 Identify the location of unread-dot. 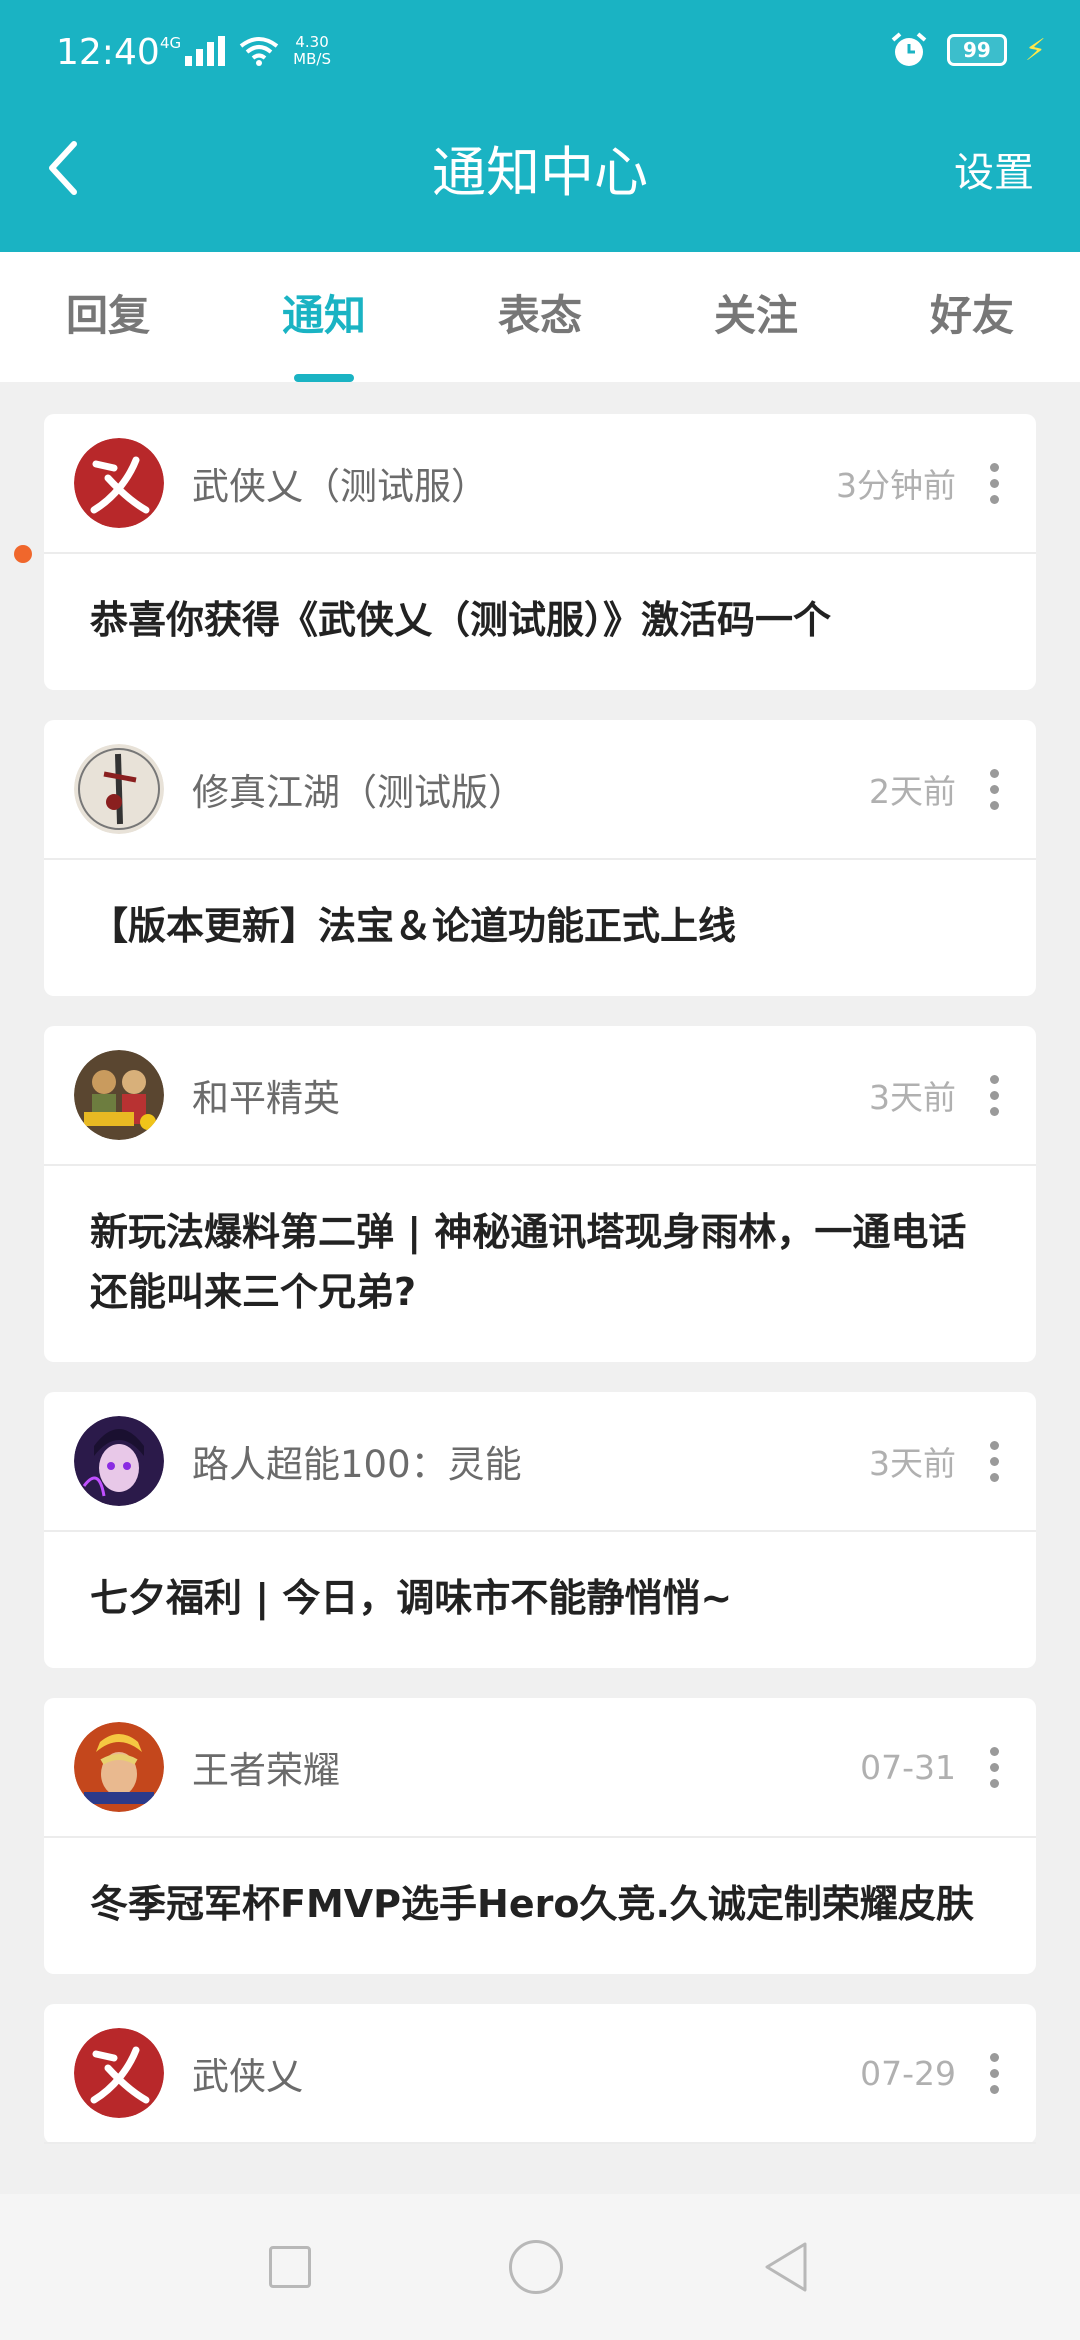
(23, 554).